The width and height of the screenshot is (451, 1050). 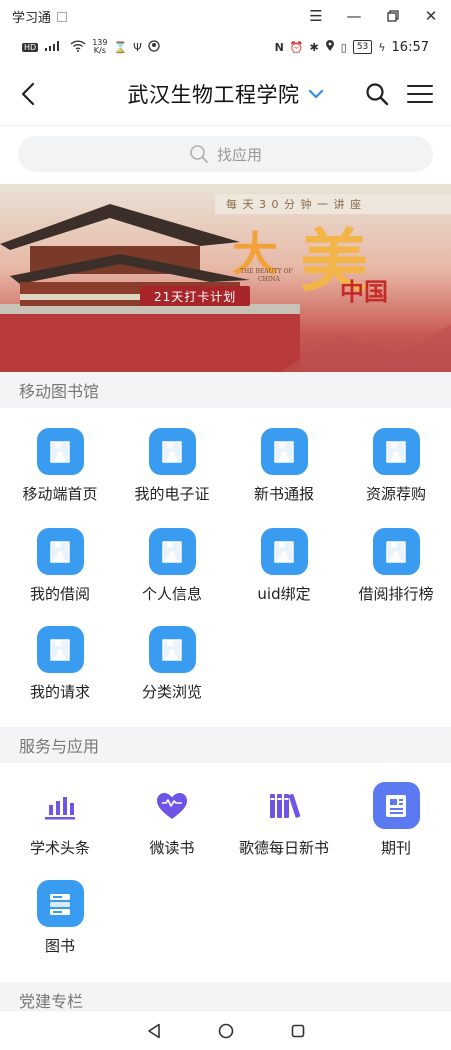 I want to click on library-app-item: uid绑定, so click(x=284, y=566).